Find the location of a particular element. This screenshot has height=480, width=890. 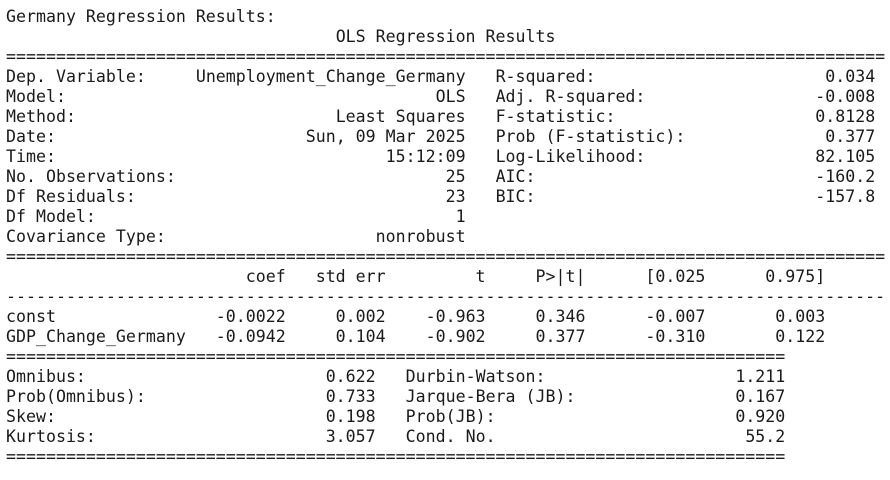

summary-right-label: Prob (F-statistic): is located at coordinates (595, 136).